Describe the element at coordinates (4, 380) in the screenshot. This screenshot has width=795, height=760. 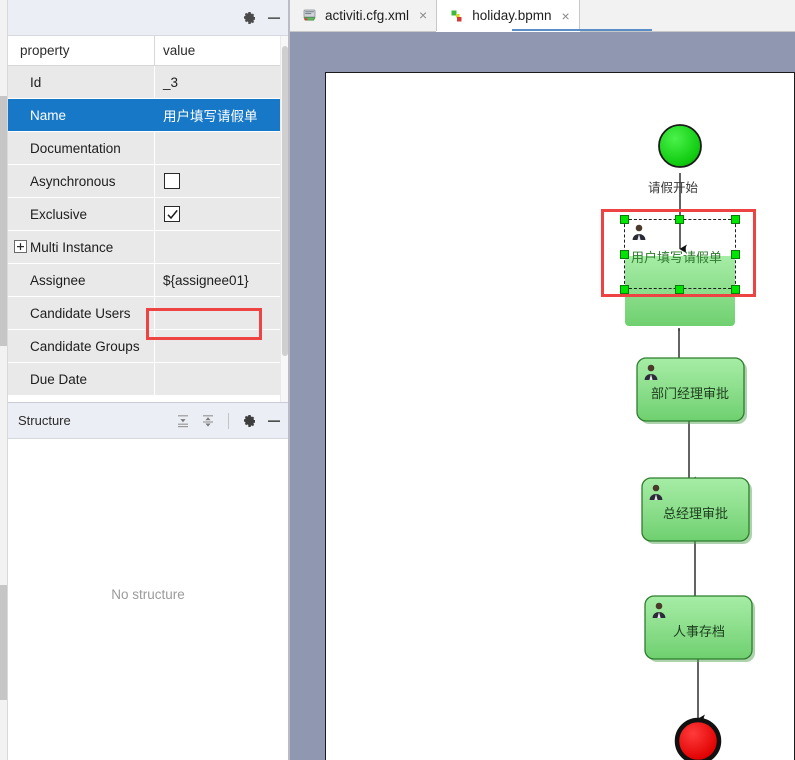
I see `left-edge-strip` at that location.